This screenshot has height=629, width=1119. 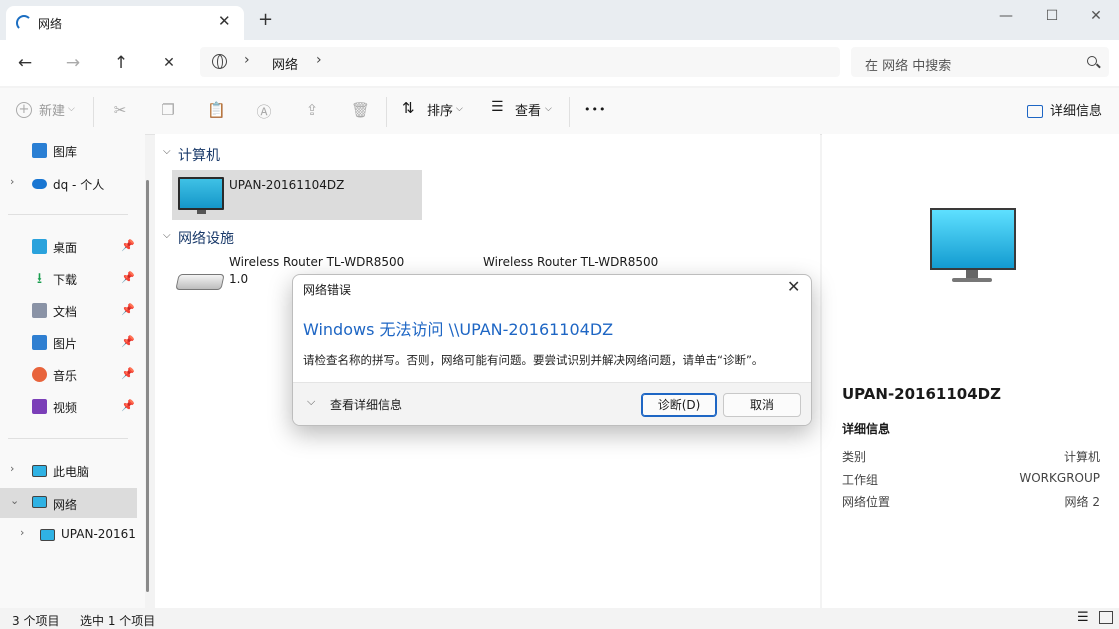 What do you see at coordinates (595, 109) in the screenshot?
I see `more-button: •••` at bounding box center [595, 109].